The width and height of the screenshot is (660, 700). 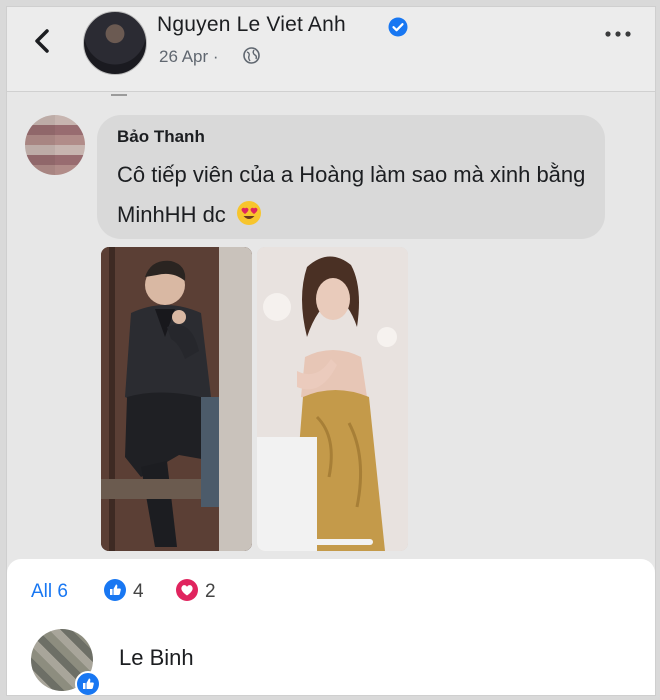 I want to click on author-avatar, so click(x=115, y=43).